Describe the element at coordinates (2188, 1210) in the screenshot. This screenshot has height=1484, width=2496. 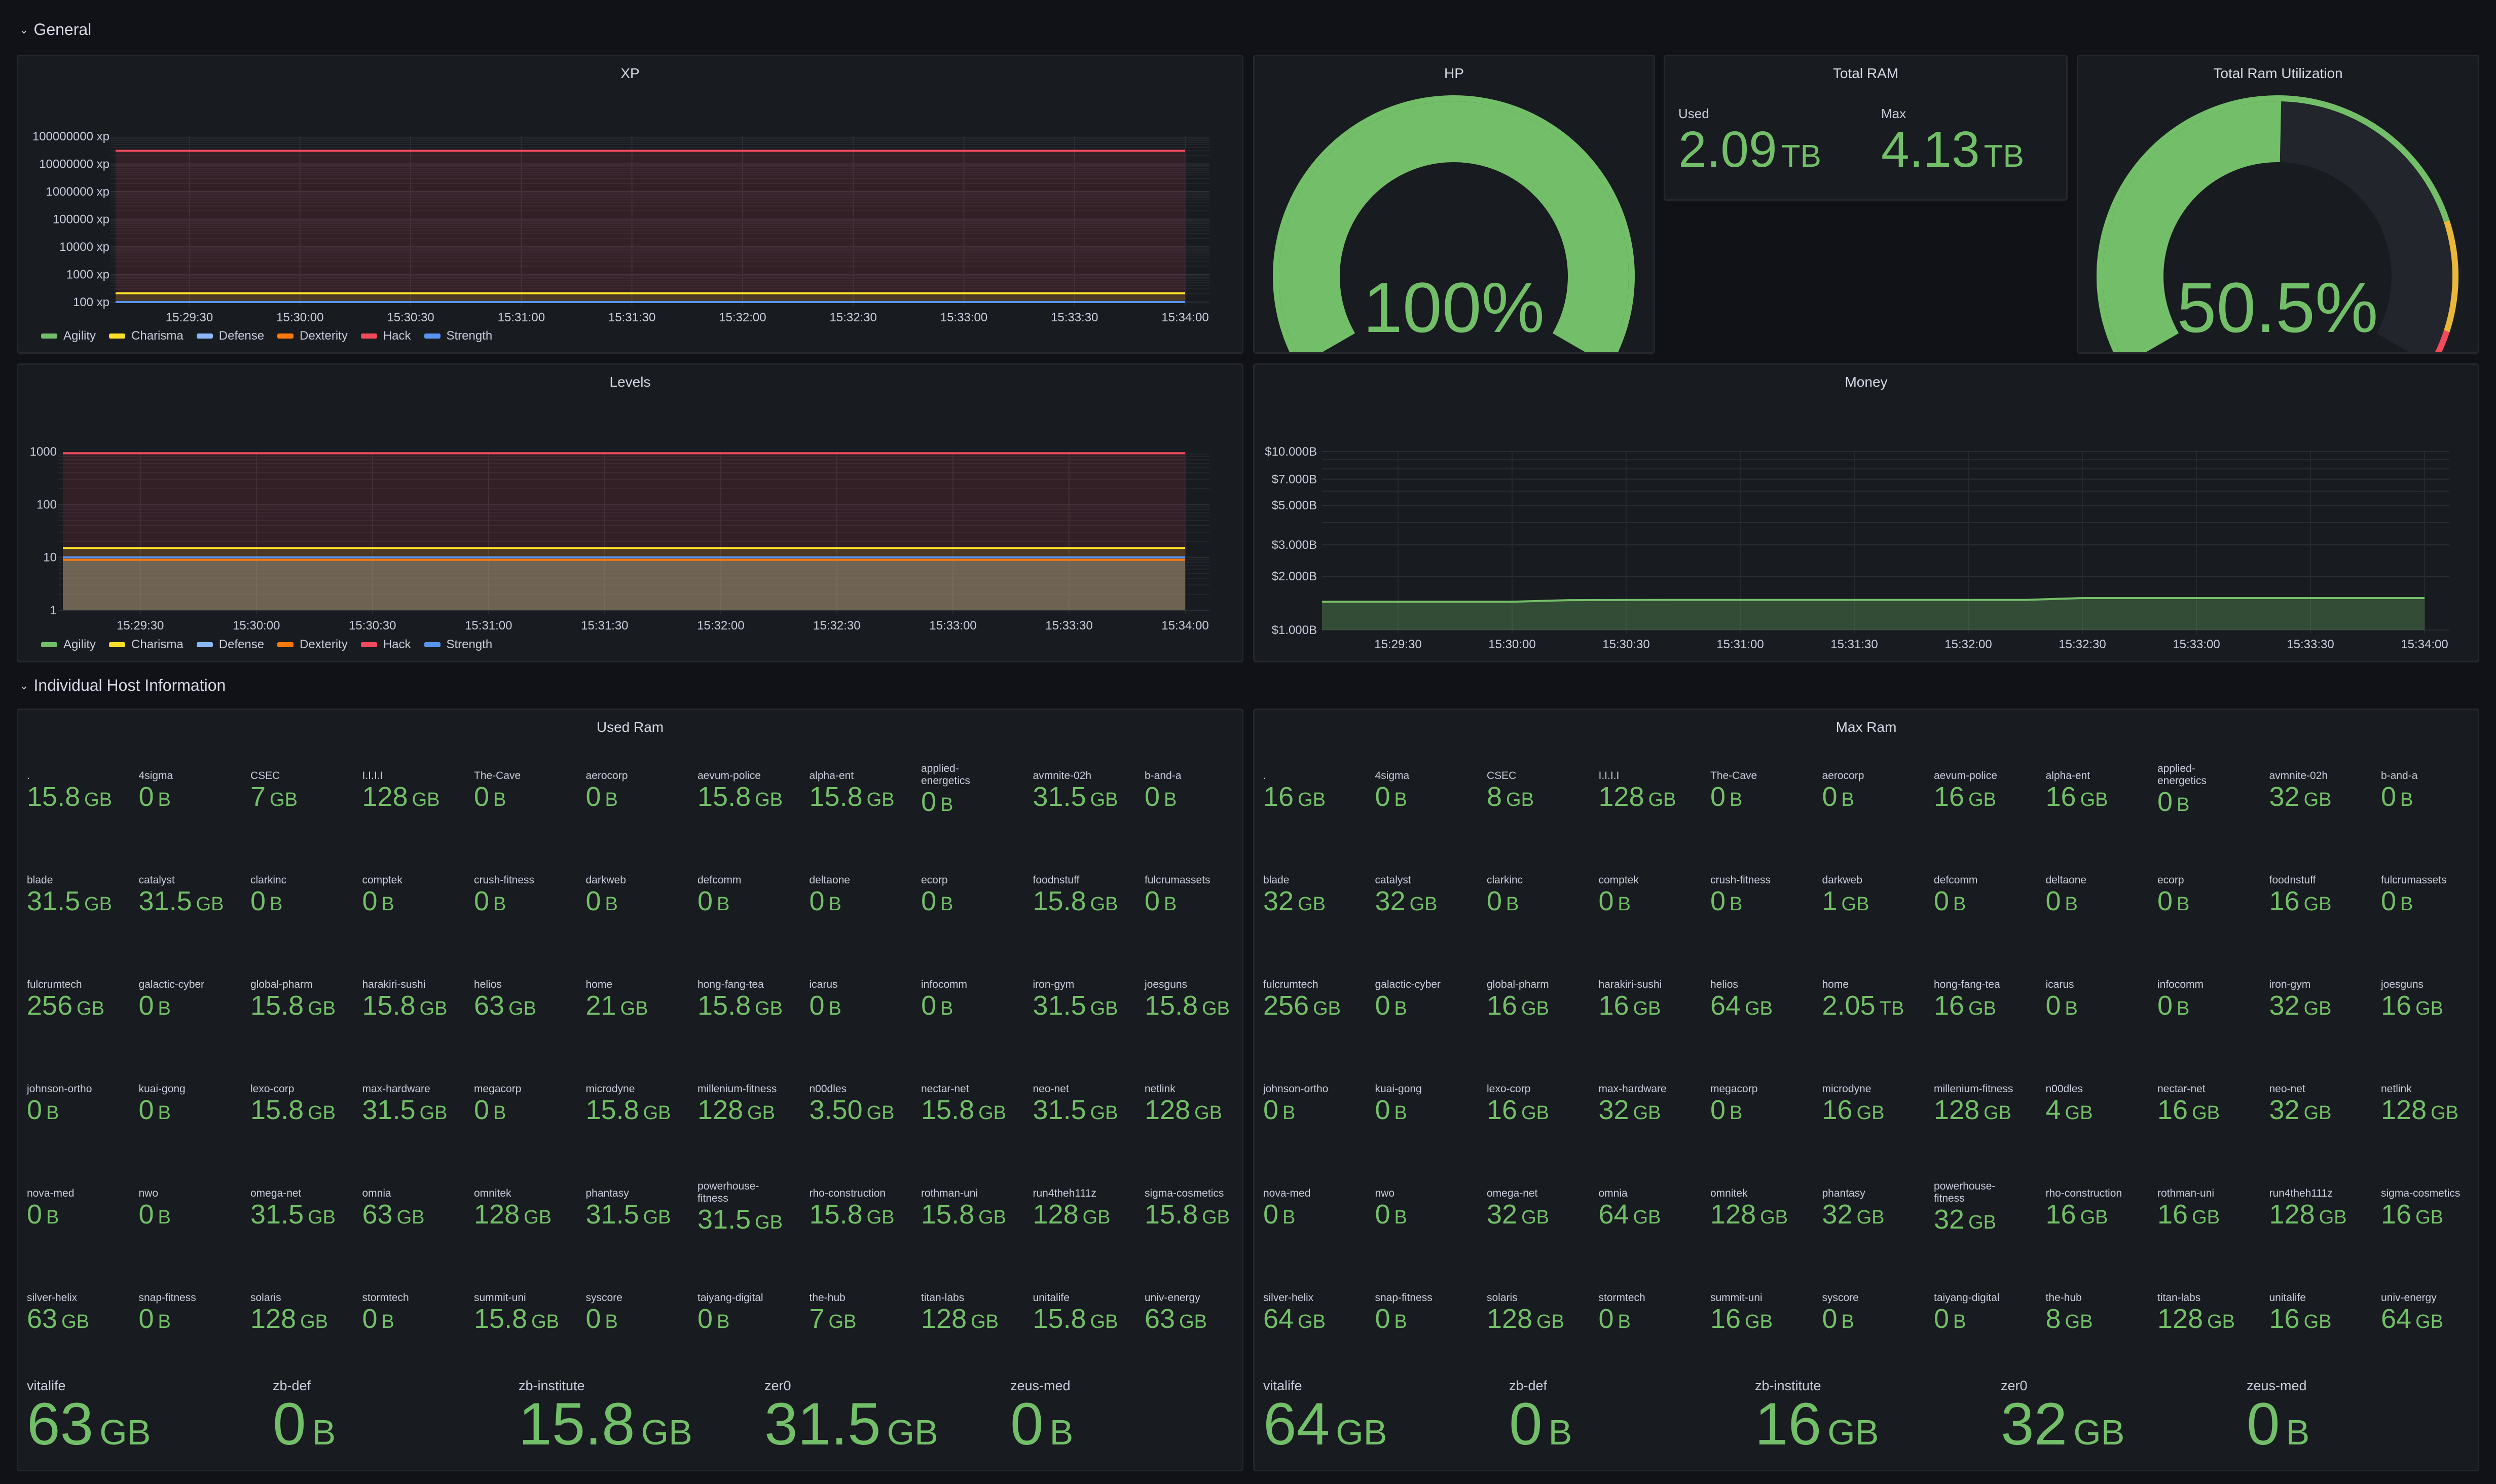
I see `host-stat: rothman-uni 16 GB` at that location.